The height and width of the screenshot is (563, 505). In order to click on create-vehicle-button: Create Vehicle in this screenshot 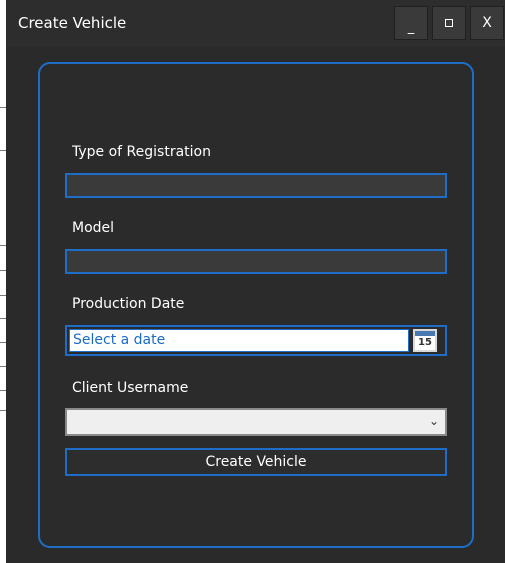, I will do `click(256, 462)`.